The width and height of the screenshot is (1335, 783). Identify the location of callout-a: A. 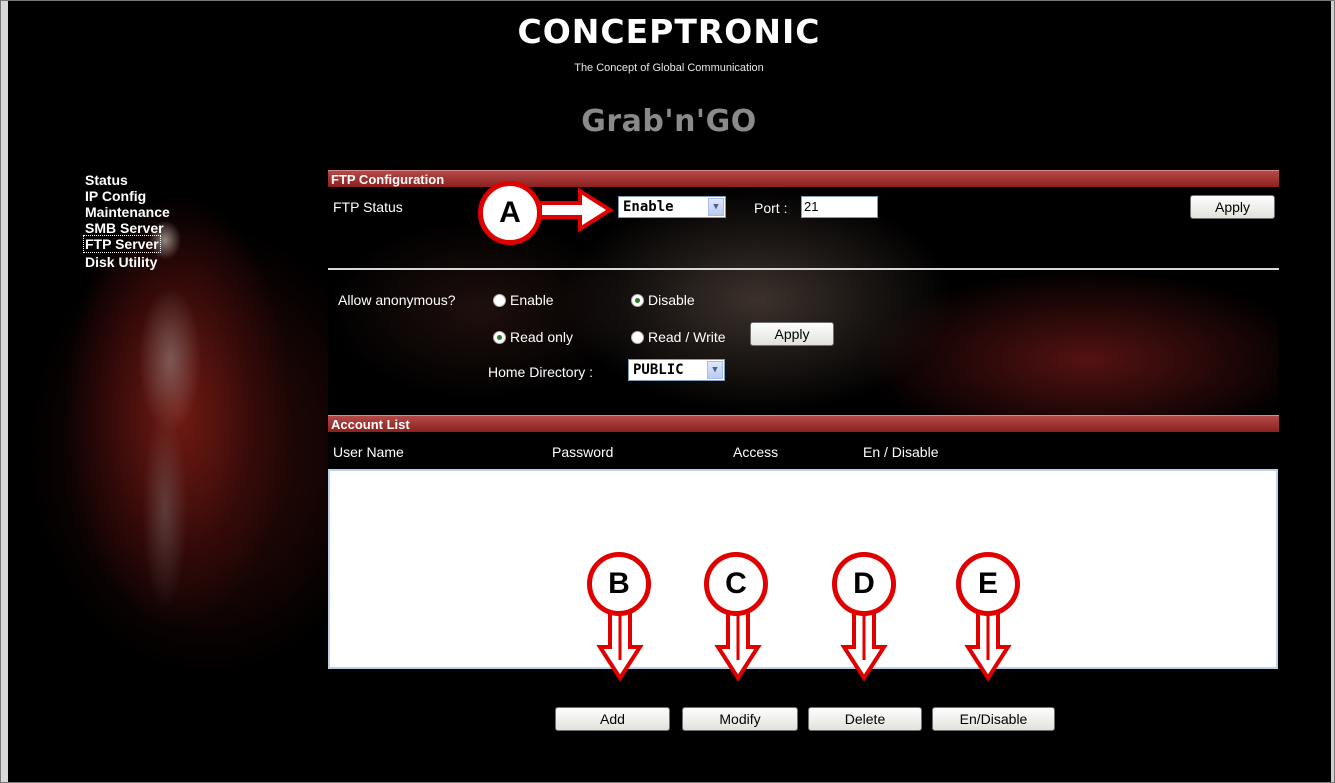
(510, 213).